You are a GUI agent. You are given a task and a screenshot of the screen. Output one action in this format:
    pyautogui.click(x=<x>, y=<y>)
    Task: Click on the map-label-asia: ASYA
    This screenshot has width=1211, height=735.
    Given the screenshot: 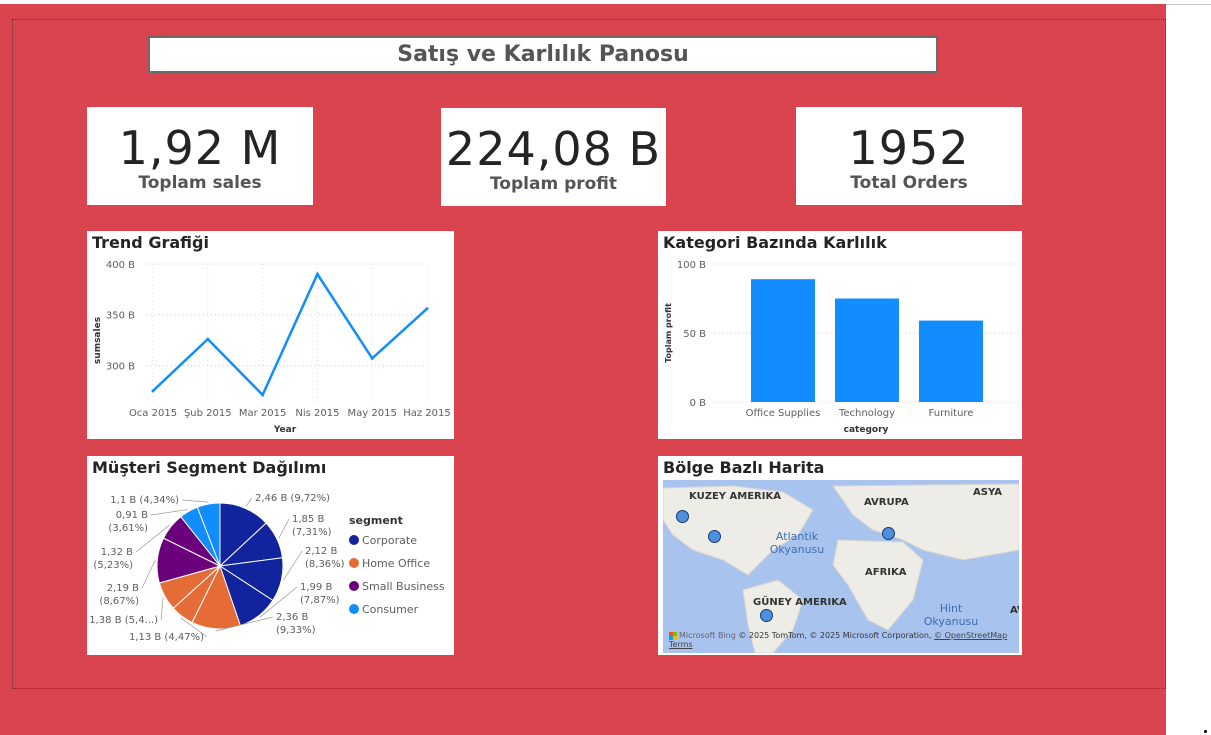 What is the action you would take?
    pyautogui.click(x=987, y=492)
    